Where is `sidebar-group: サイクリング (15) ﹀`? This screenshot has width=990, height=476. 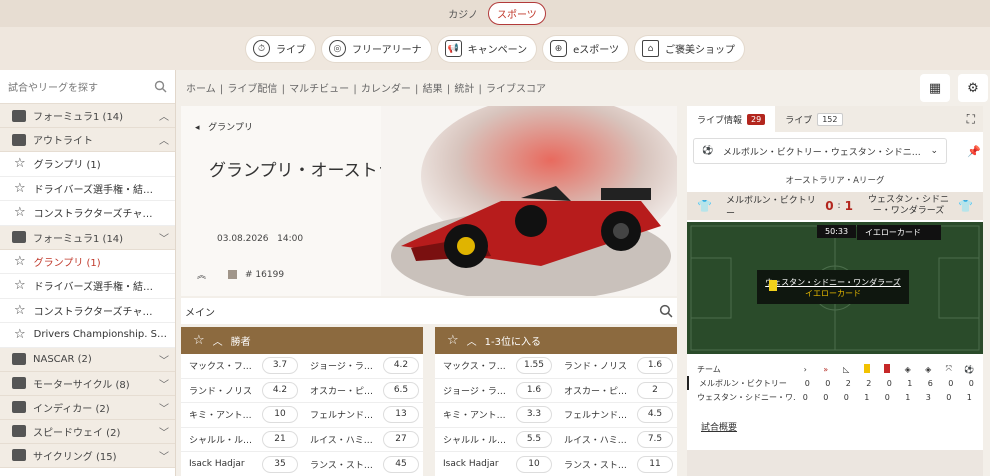
sidebar-group: サイクリング (15) ﹀ is located at coordinates (87, 455).